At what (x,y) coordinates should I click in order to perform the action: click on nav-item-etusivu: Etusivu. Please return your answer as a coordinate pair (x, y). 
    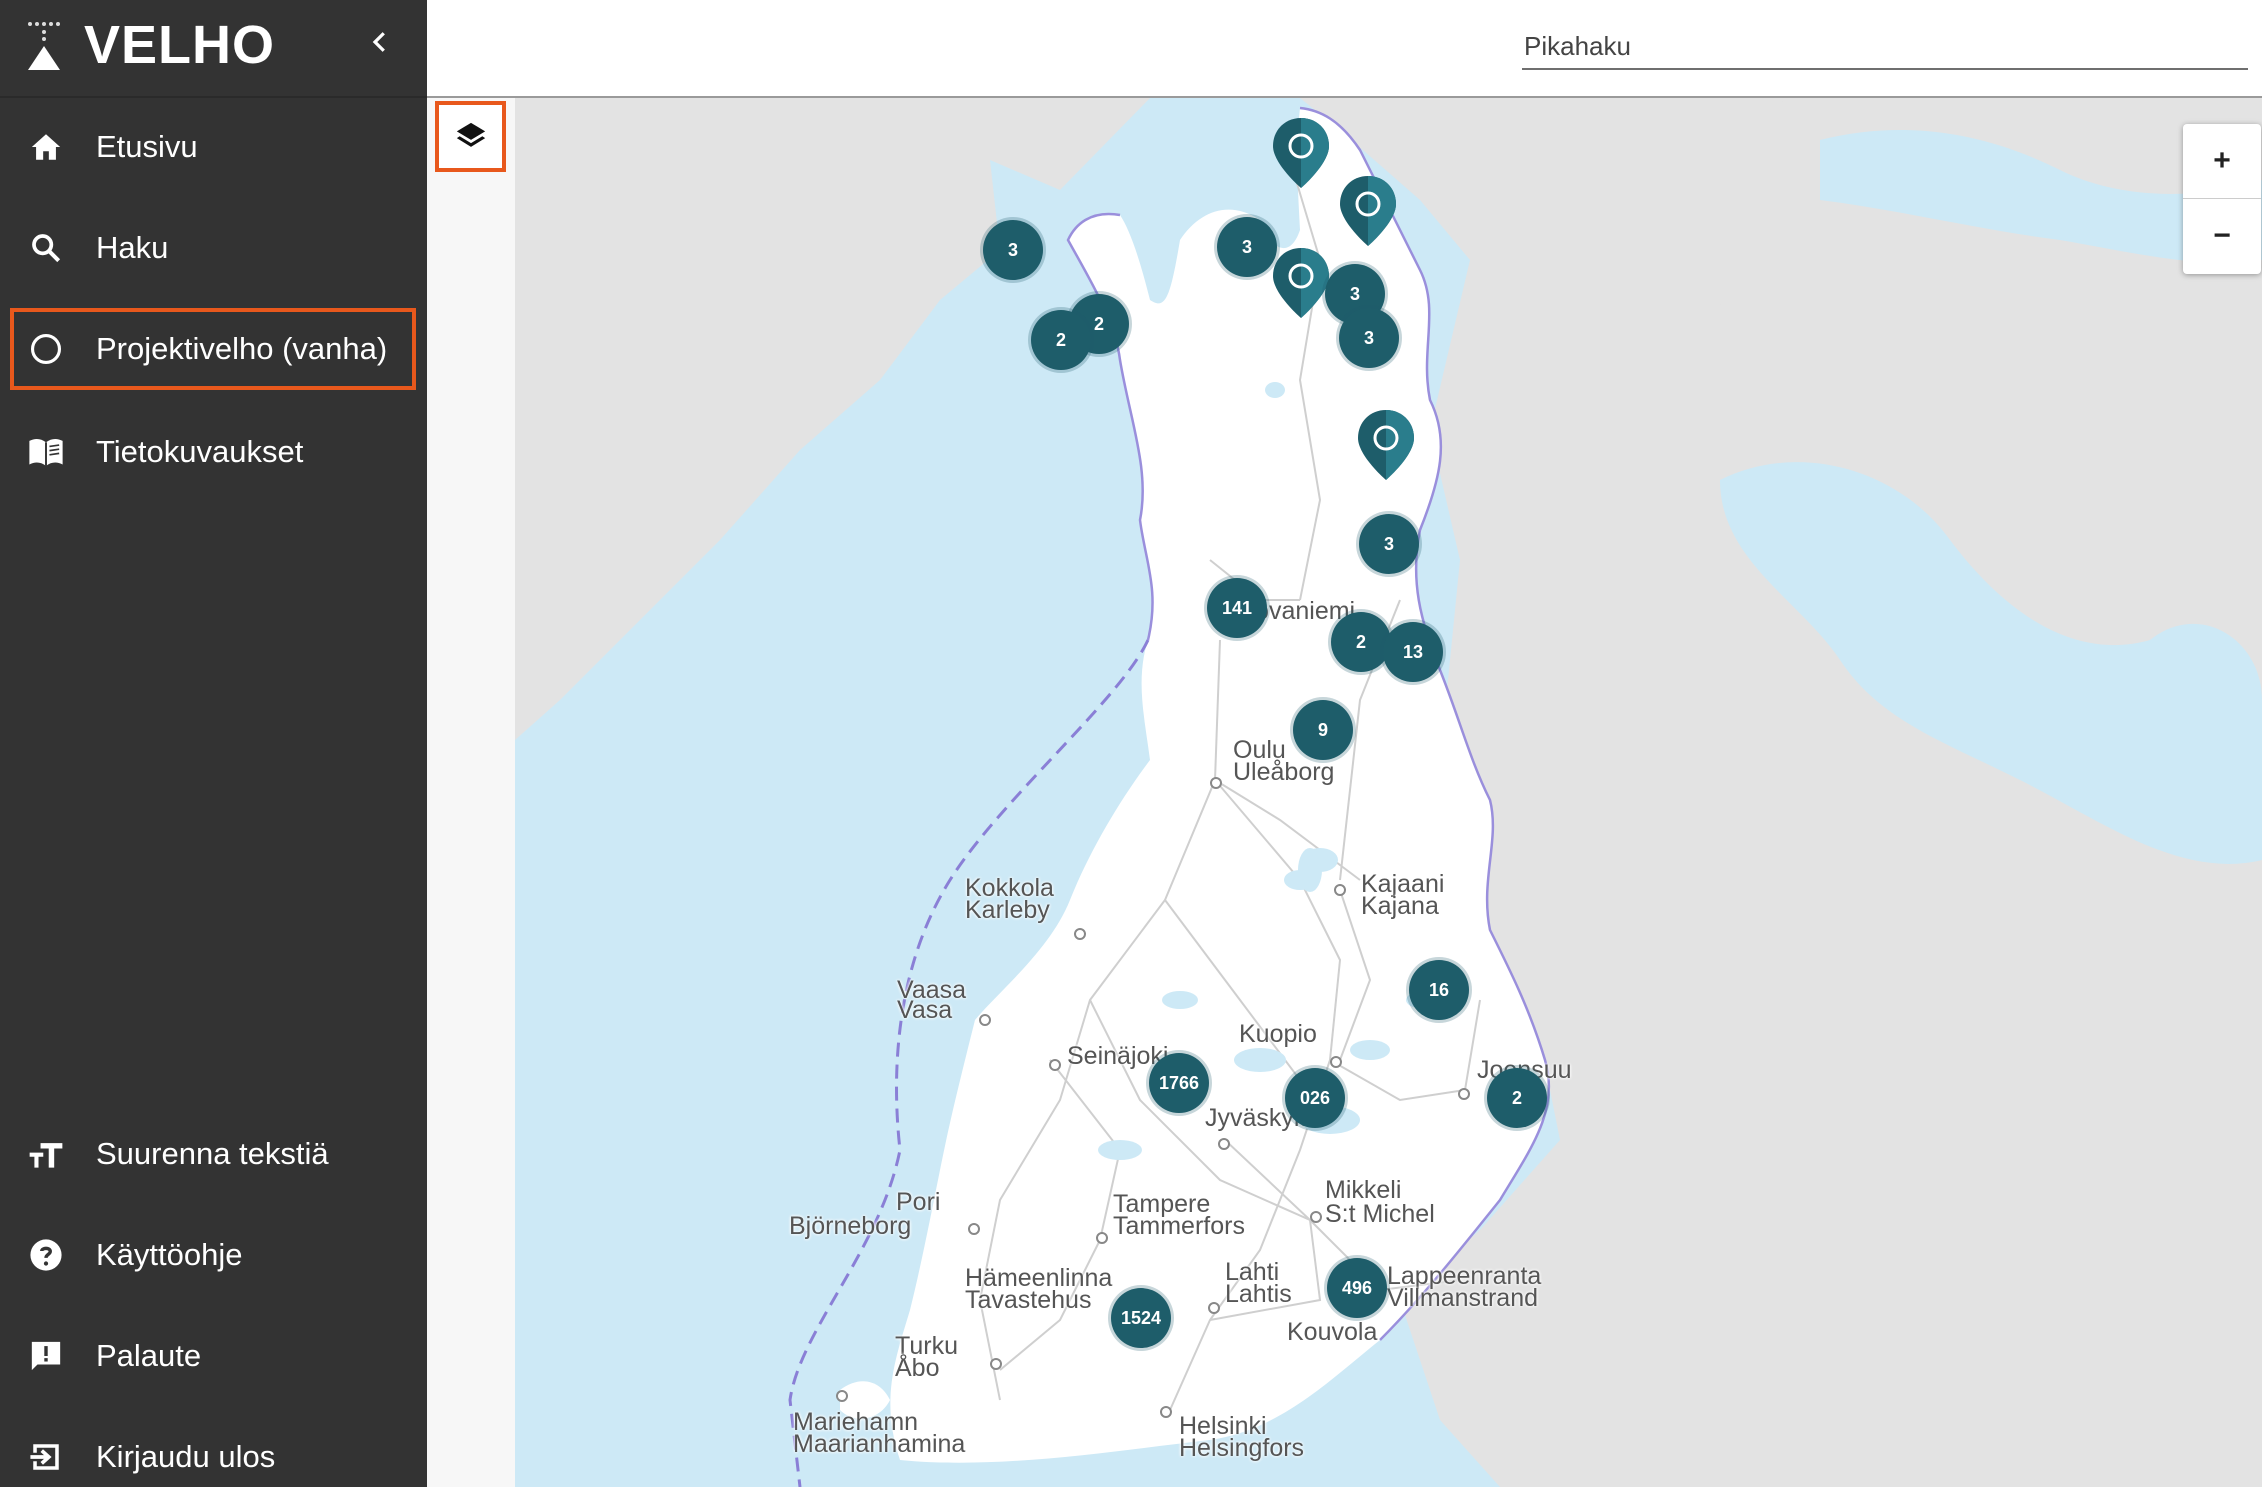
    Looking at the image, I should click on (213, 147).